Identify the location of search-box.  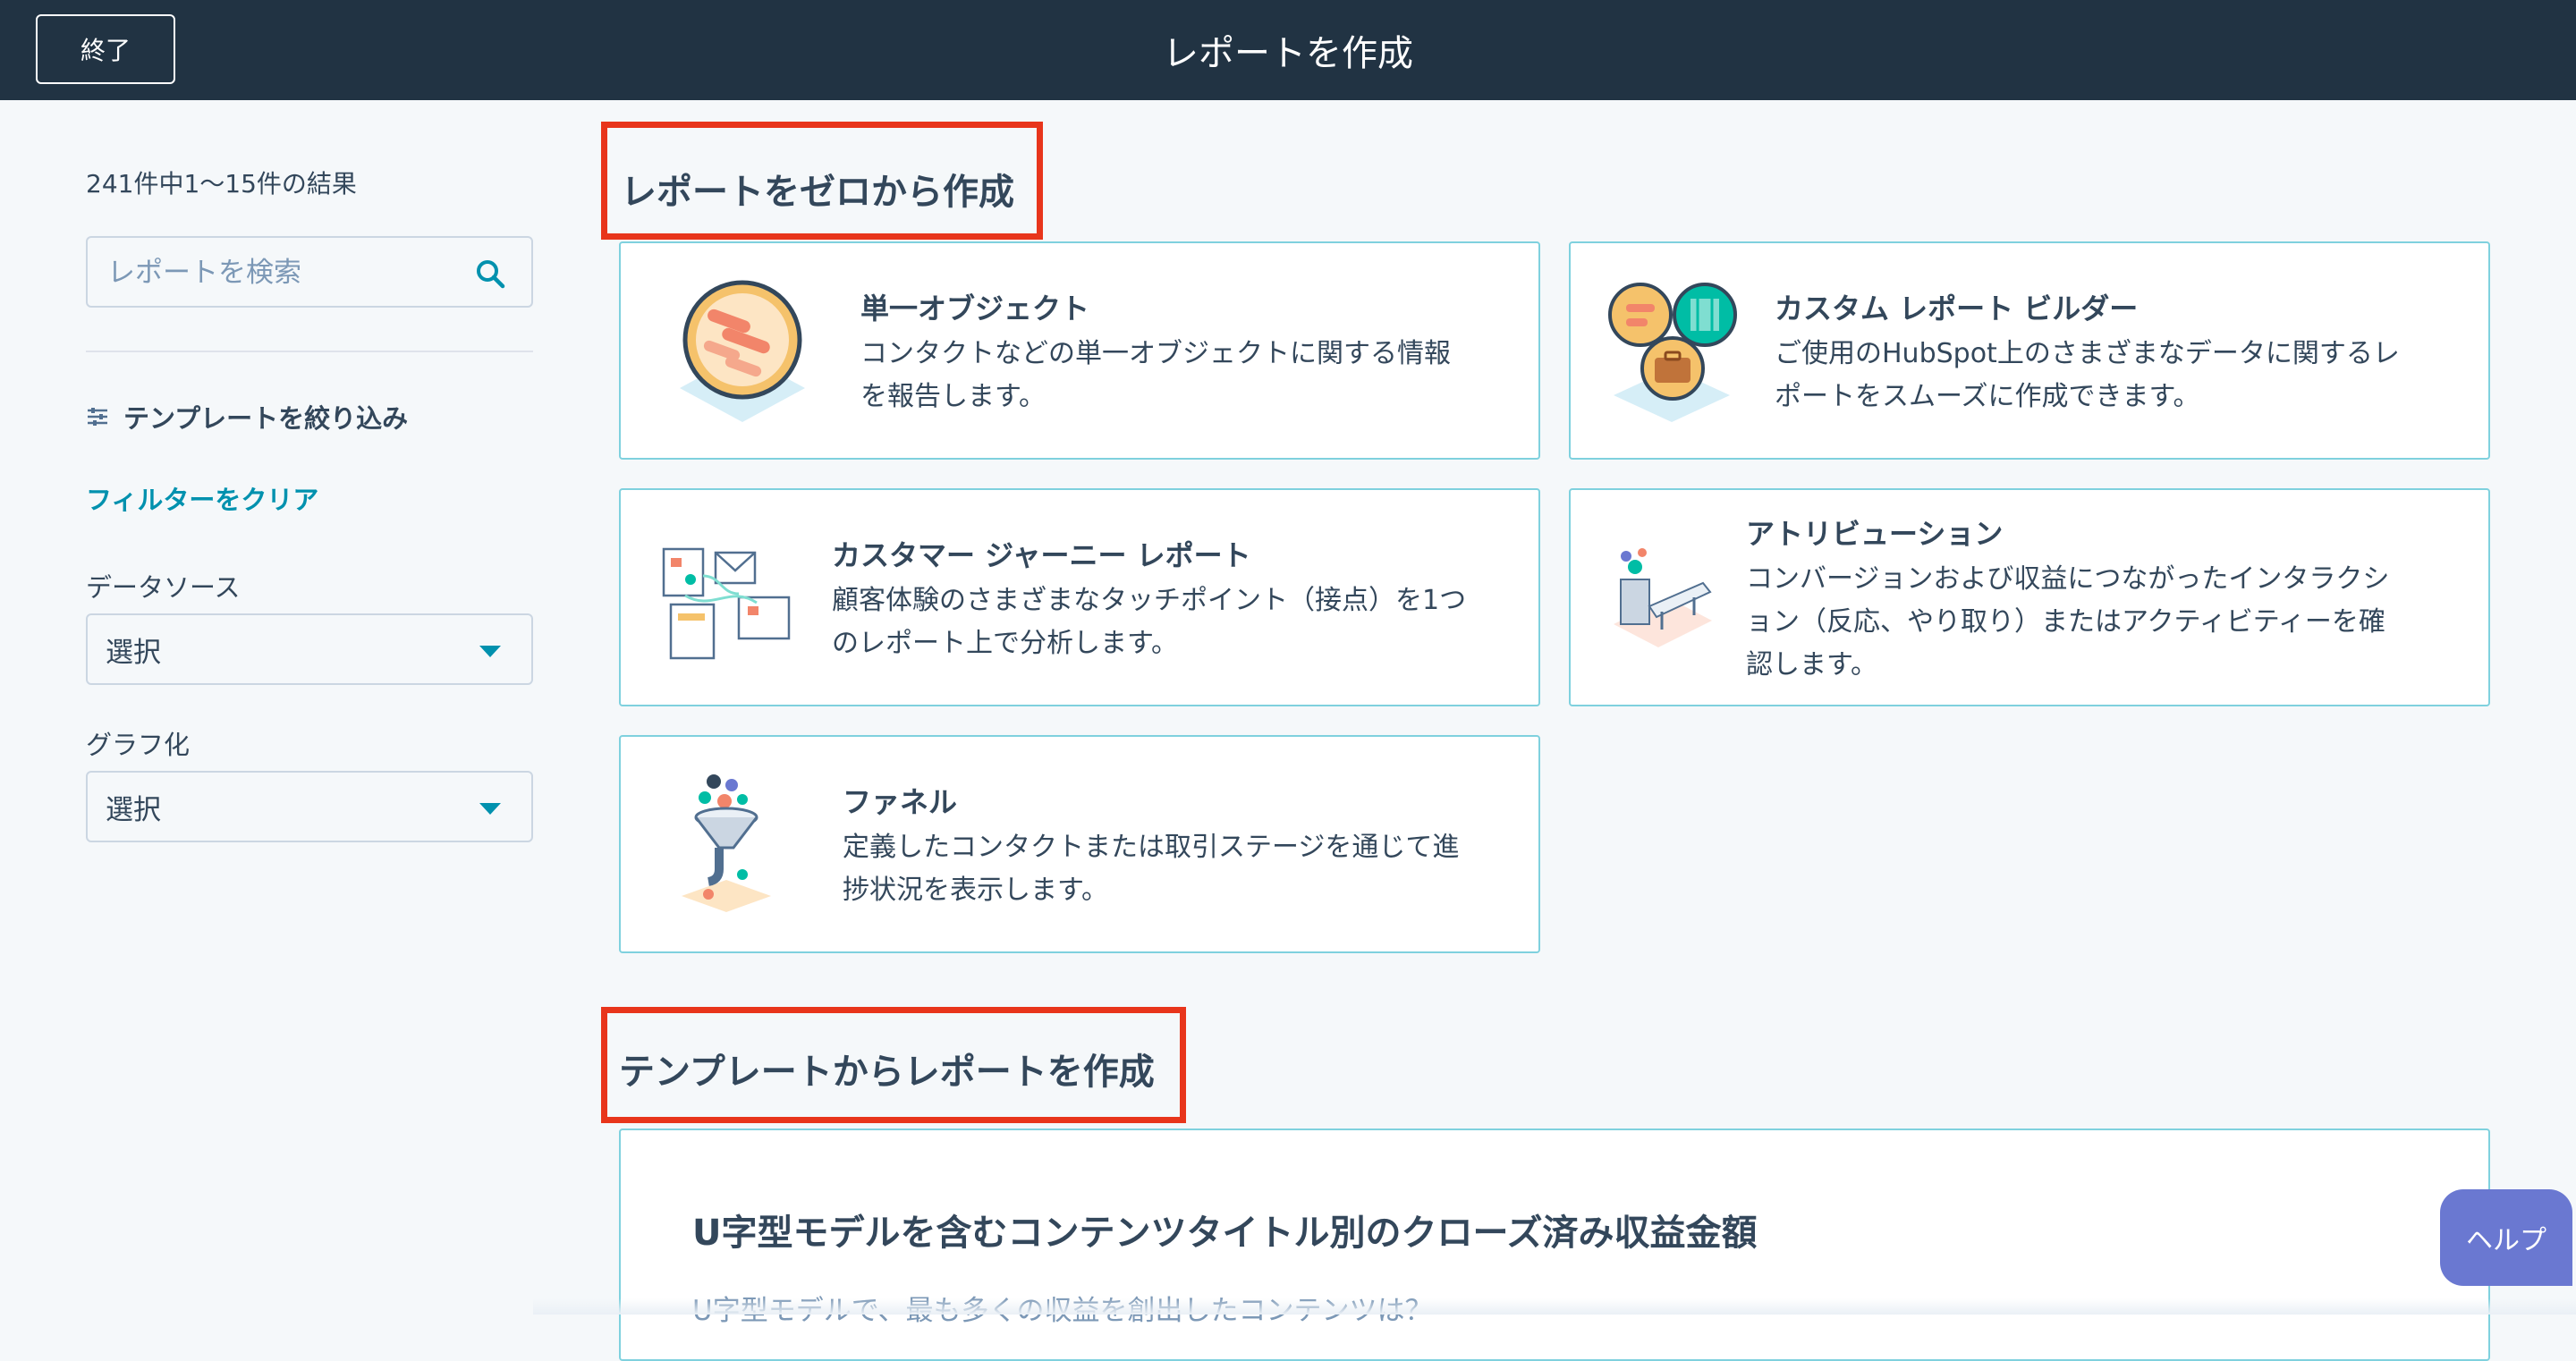
(309, 272).